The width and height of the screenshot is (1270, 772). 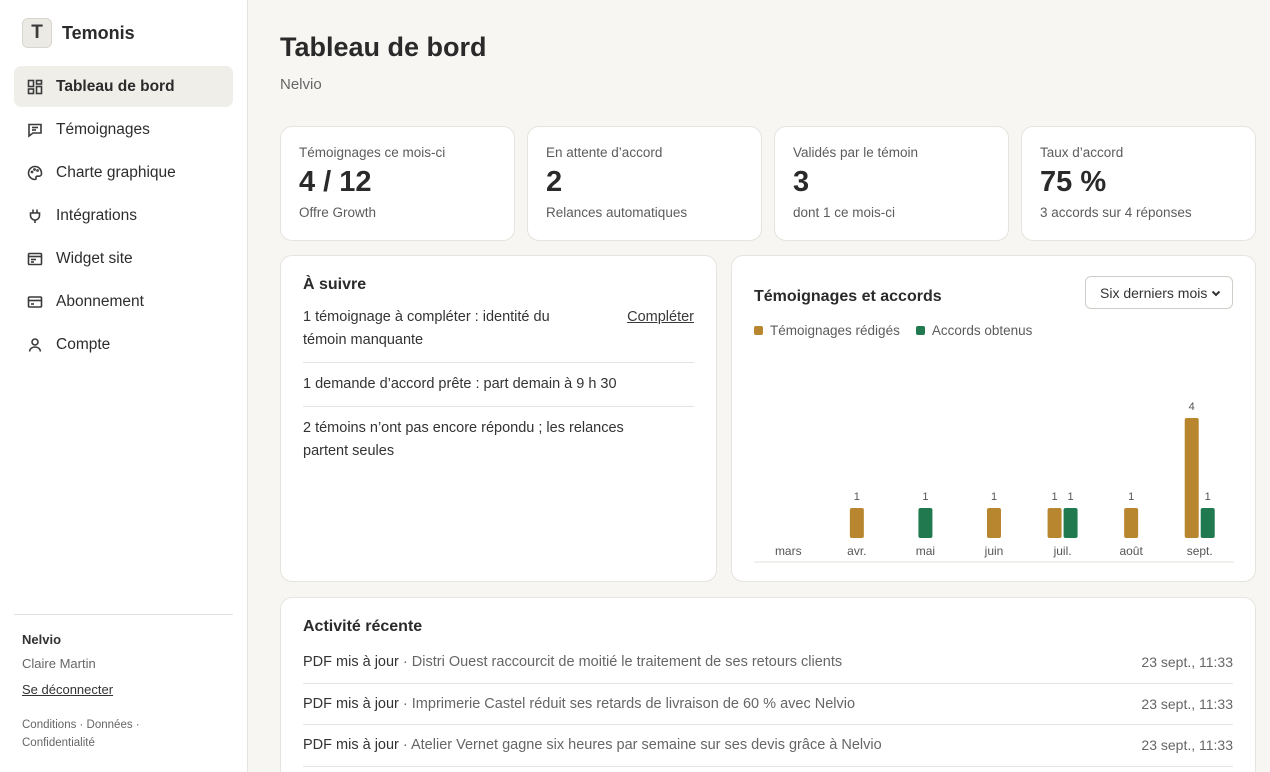 I want to click on logout-link: Se déconnecter, so click(x=67, y=689).